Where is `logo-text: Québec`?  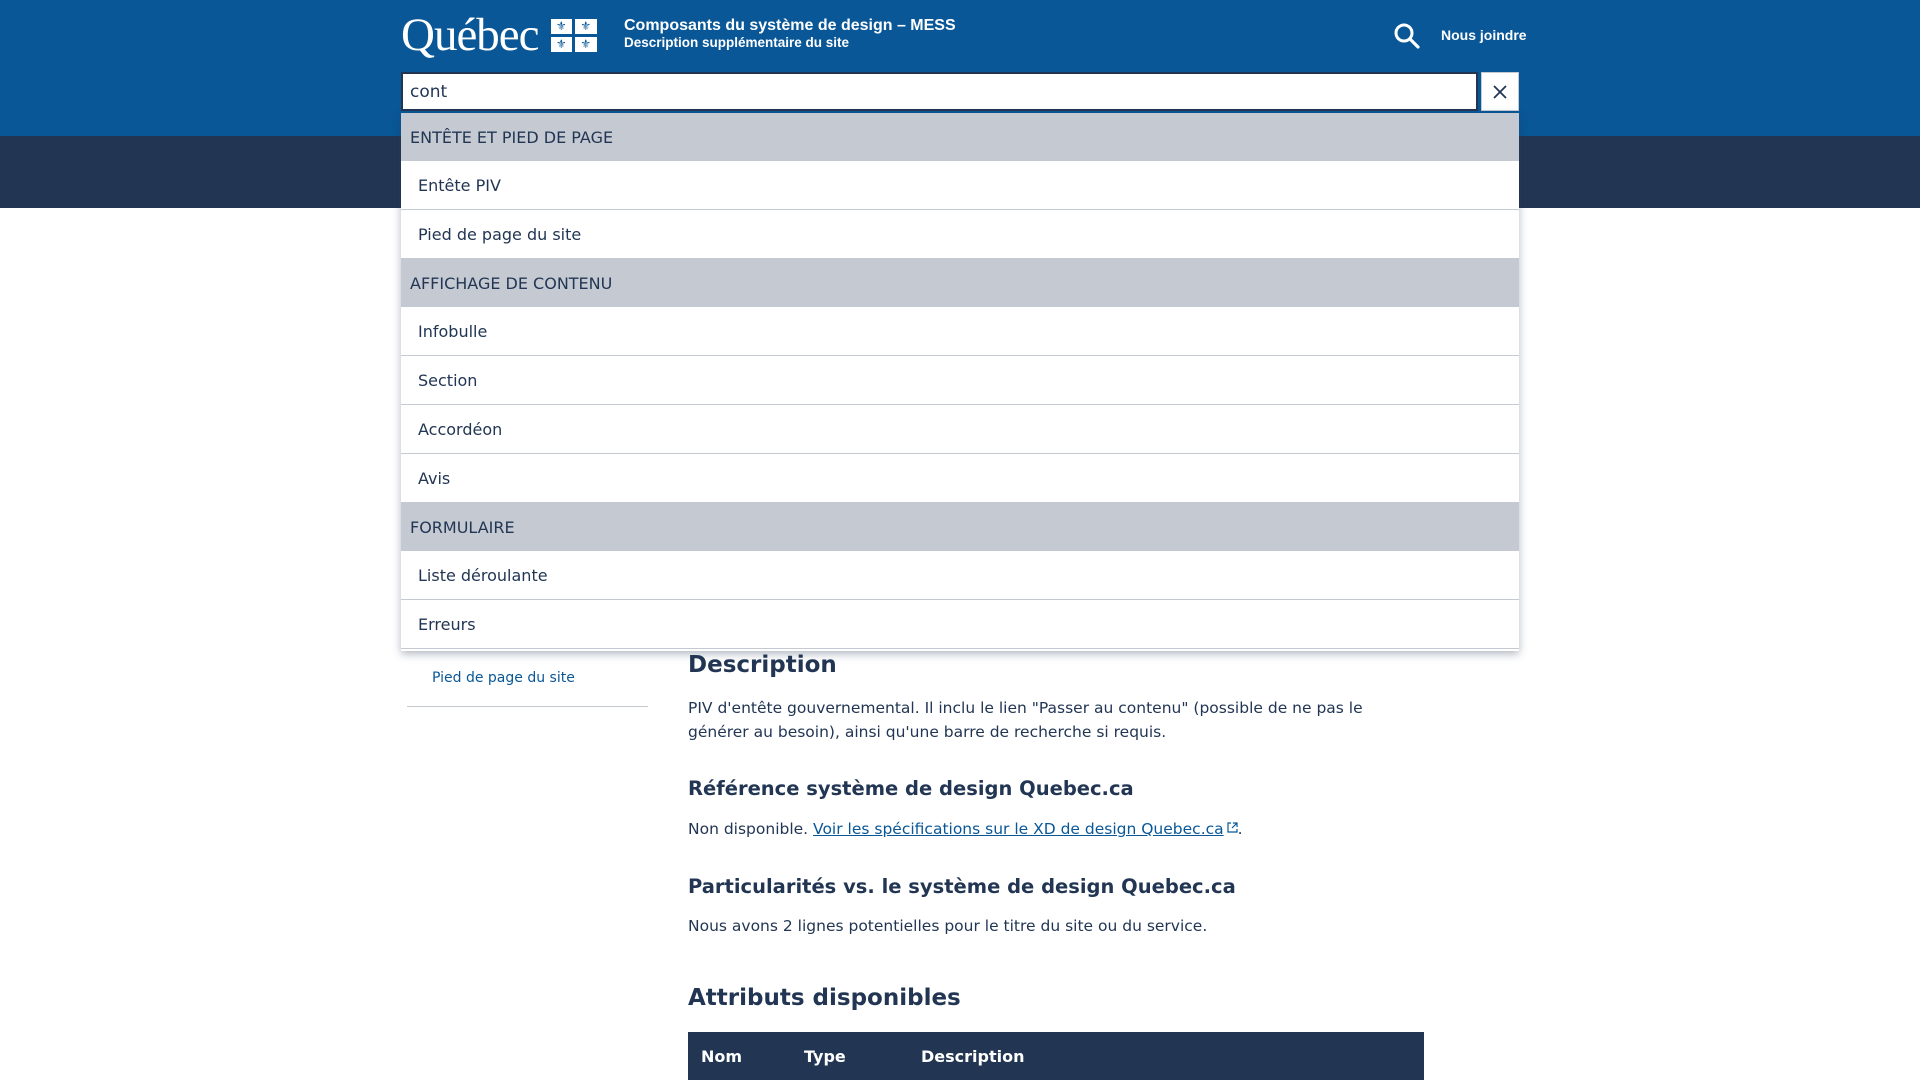 logo-text: Québec is located at coordinates (470, 34).